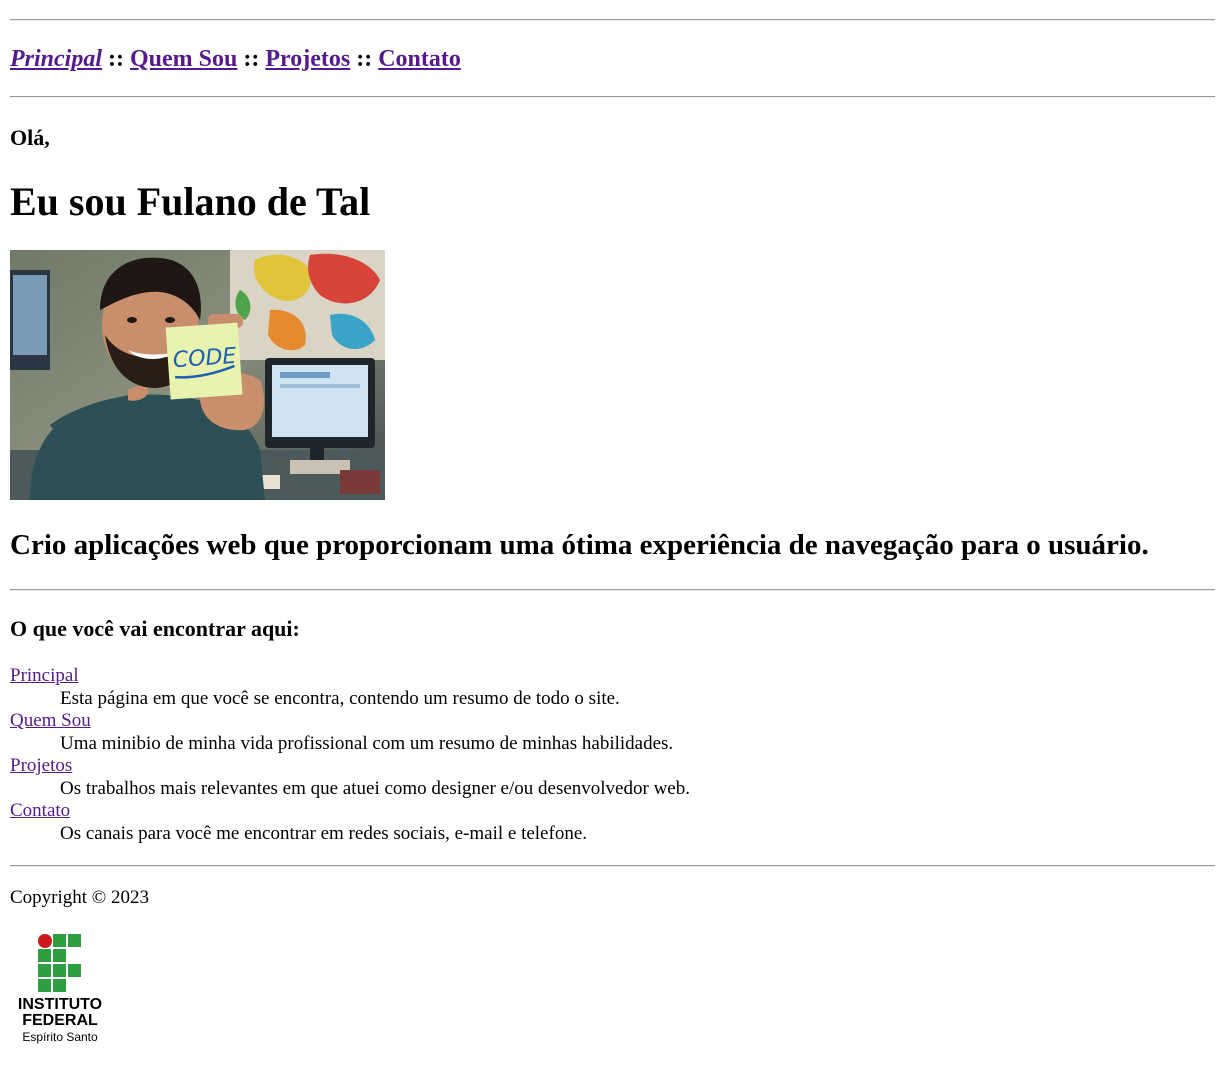 The width and height of the screenshot is (1225, 1085). What do you see at coordinates (612, 97) in the screenshot?
I see `nav-divider` at bounding box center [612, 97].